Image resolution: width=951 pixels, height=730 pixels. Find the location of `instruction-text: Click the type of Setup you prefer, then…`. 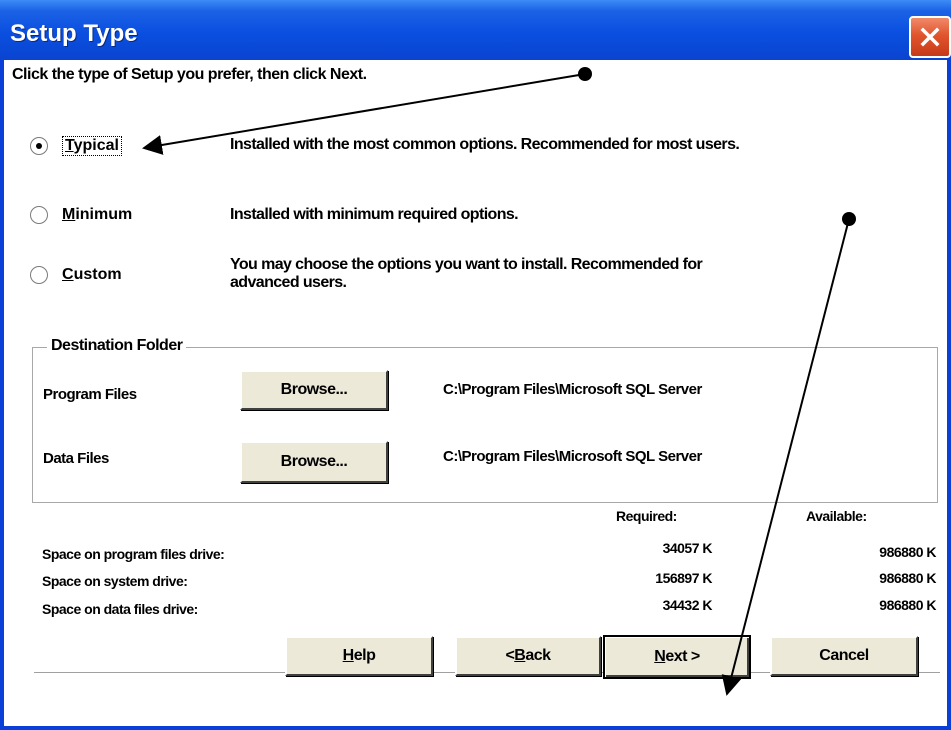

instruction-text: Click the type of Setup you prefer, then… is located at coordinates (189, 74).